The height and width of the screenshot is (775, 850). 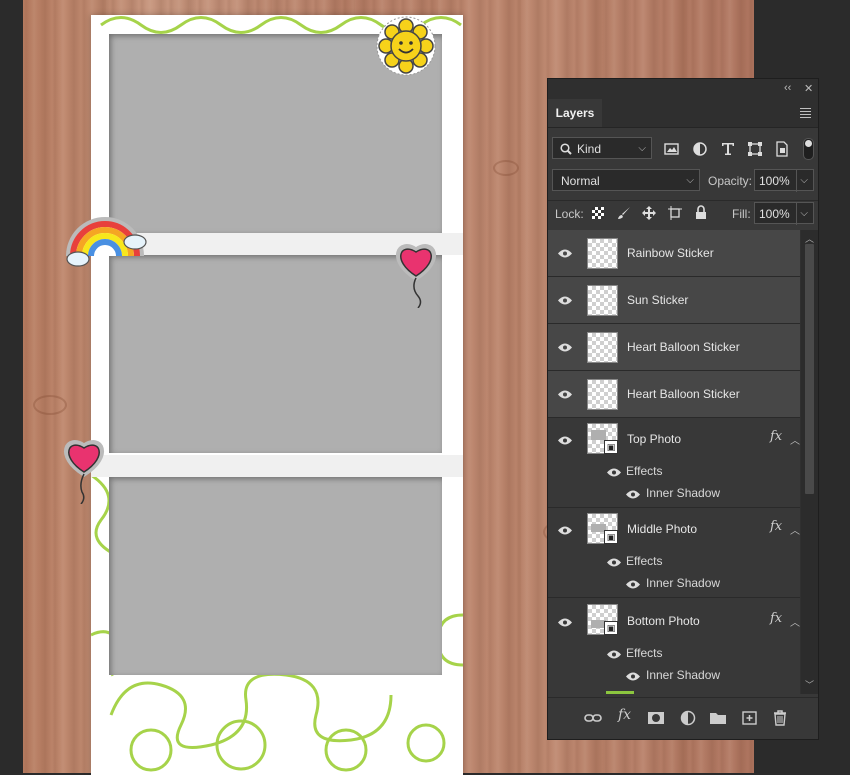 What do you see at coordinates (750, 718) in the screenshot?
I see `new-layer-icon` at bounding box center [750, 718].